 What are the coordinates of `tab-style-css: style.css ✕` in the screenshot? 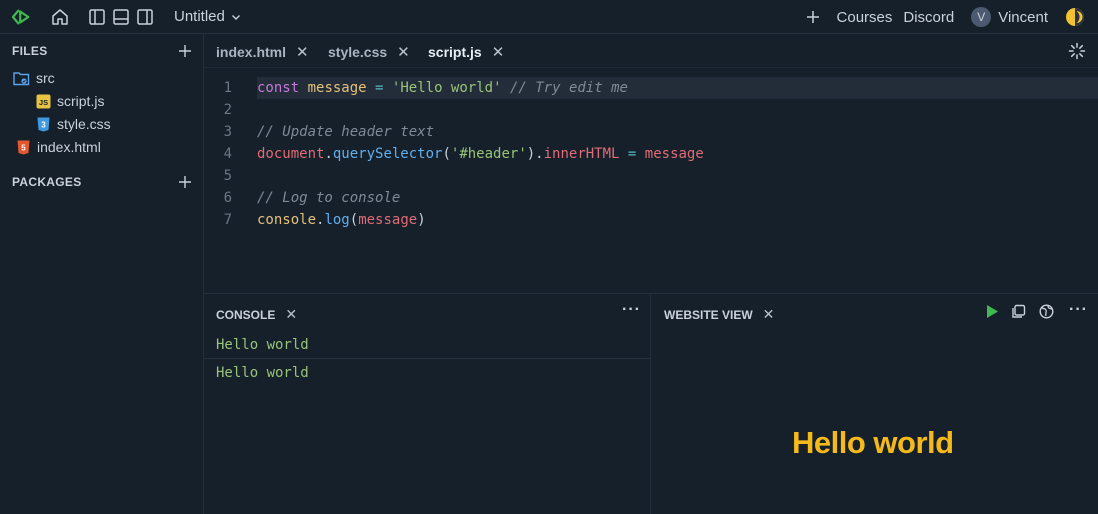 It's located at (369, 52).